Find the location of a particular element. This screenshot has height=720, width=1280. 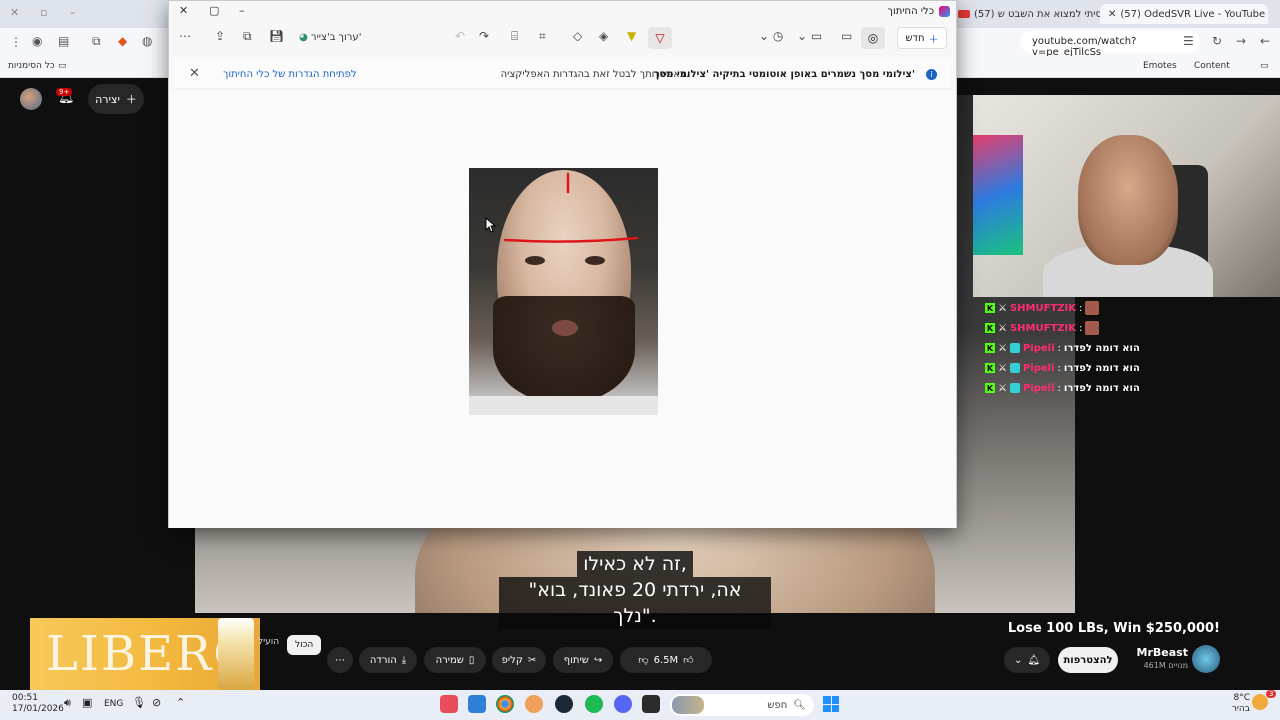

edit-in-paint-button: ◕ ערוך ב'צייר' is located at coordinates (330, 37).